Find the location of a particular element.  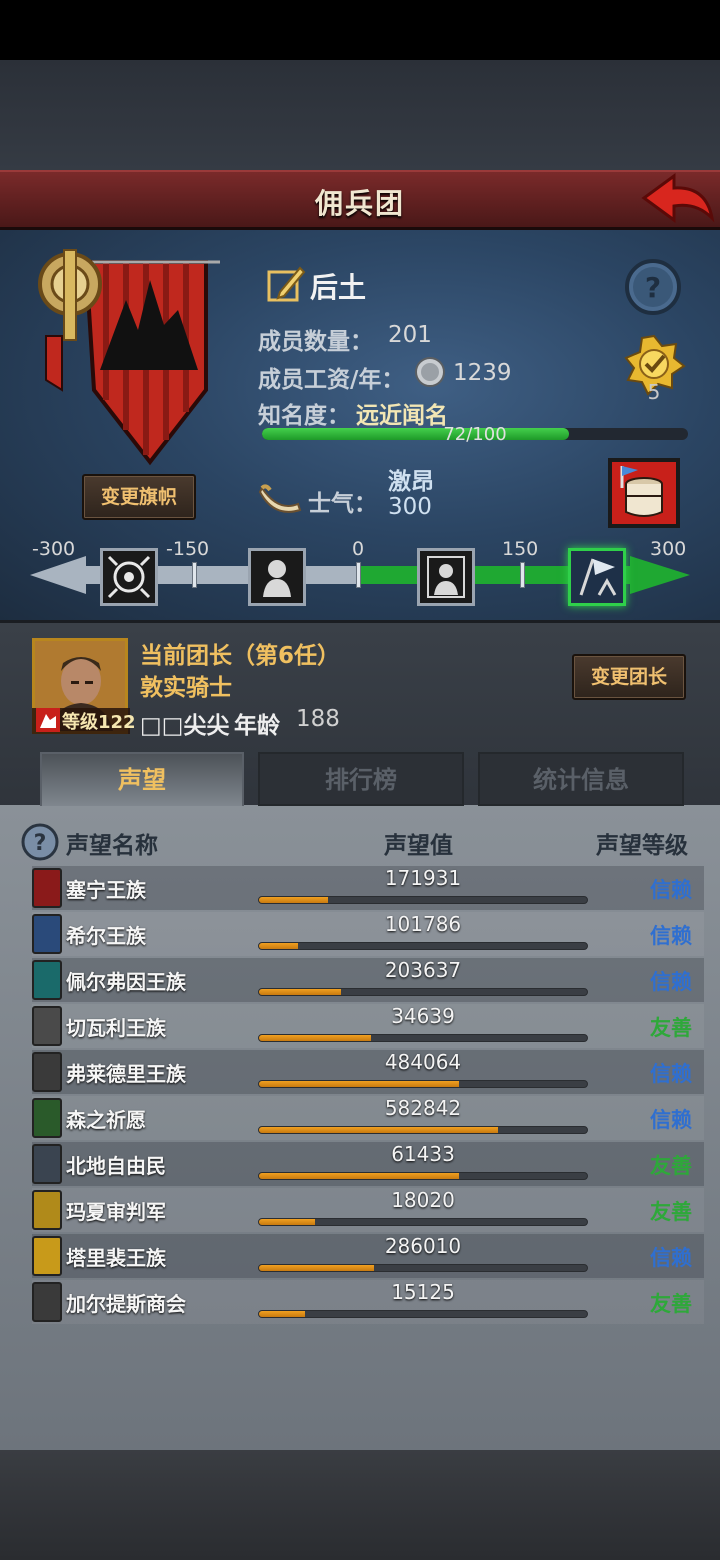

tab-reputation: 声望 is located at coordinates (142, 779).